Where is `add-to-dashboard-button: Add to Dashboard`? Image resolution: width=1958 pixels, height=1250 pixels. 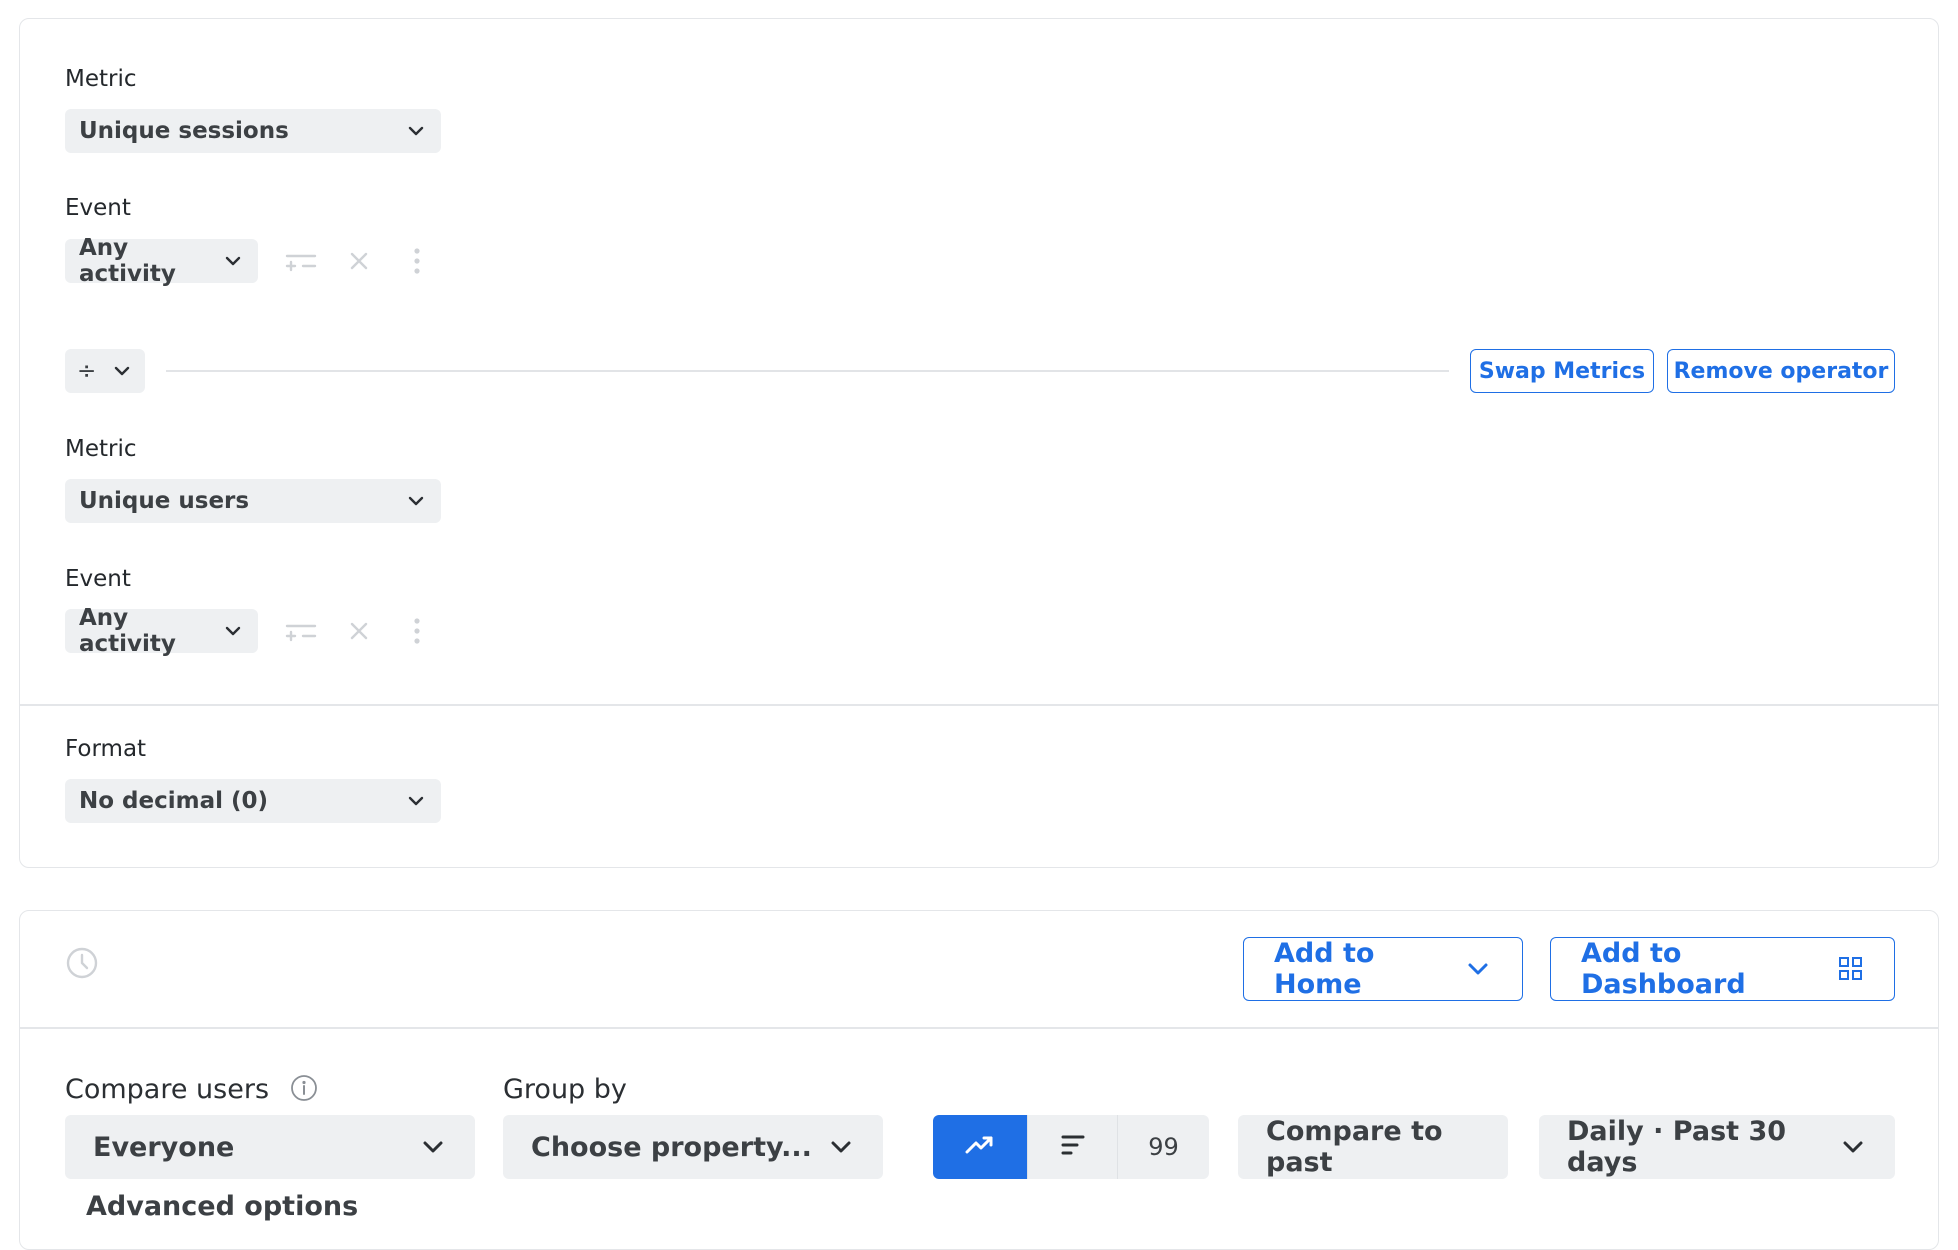
add-to-dashboard-button: Add to Dashboard is located at coordinates (1722, 969).